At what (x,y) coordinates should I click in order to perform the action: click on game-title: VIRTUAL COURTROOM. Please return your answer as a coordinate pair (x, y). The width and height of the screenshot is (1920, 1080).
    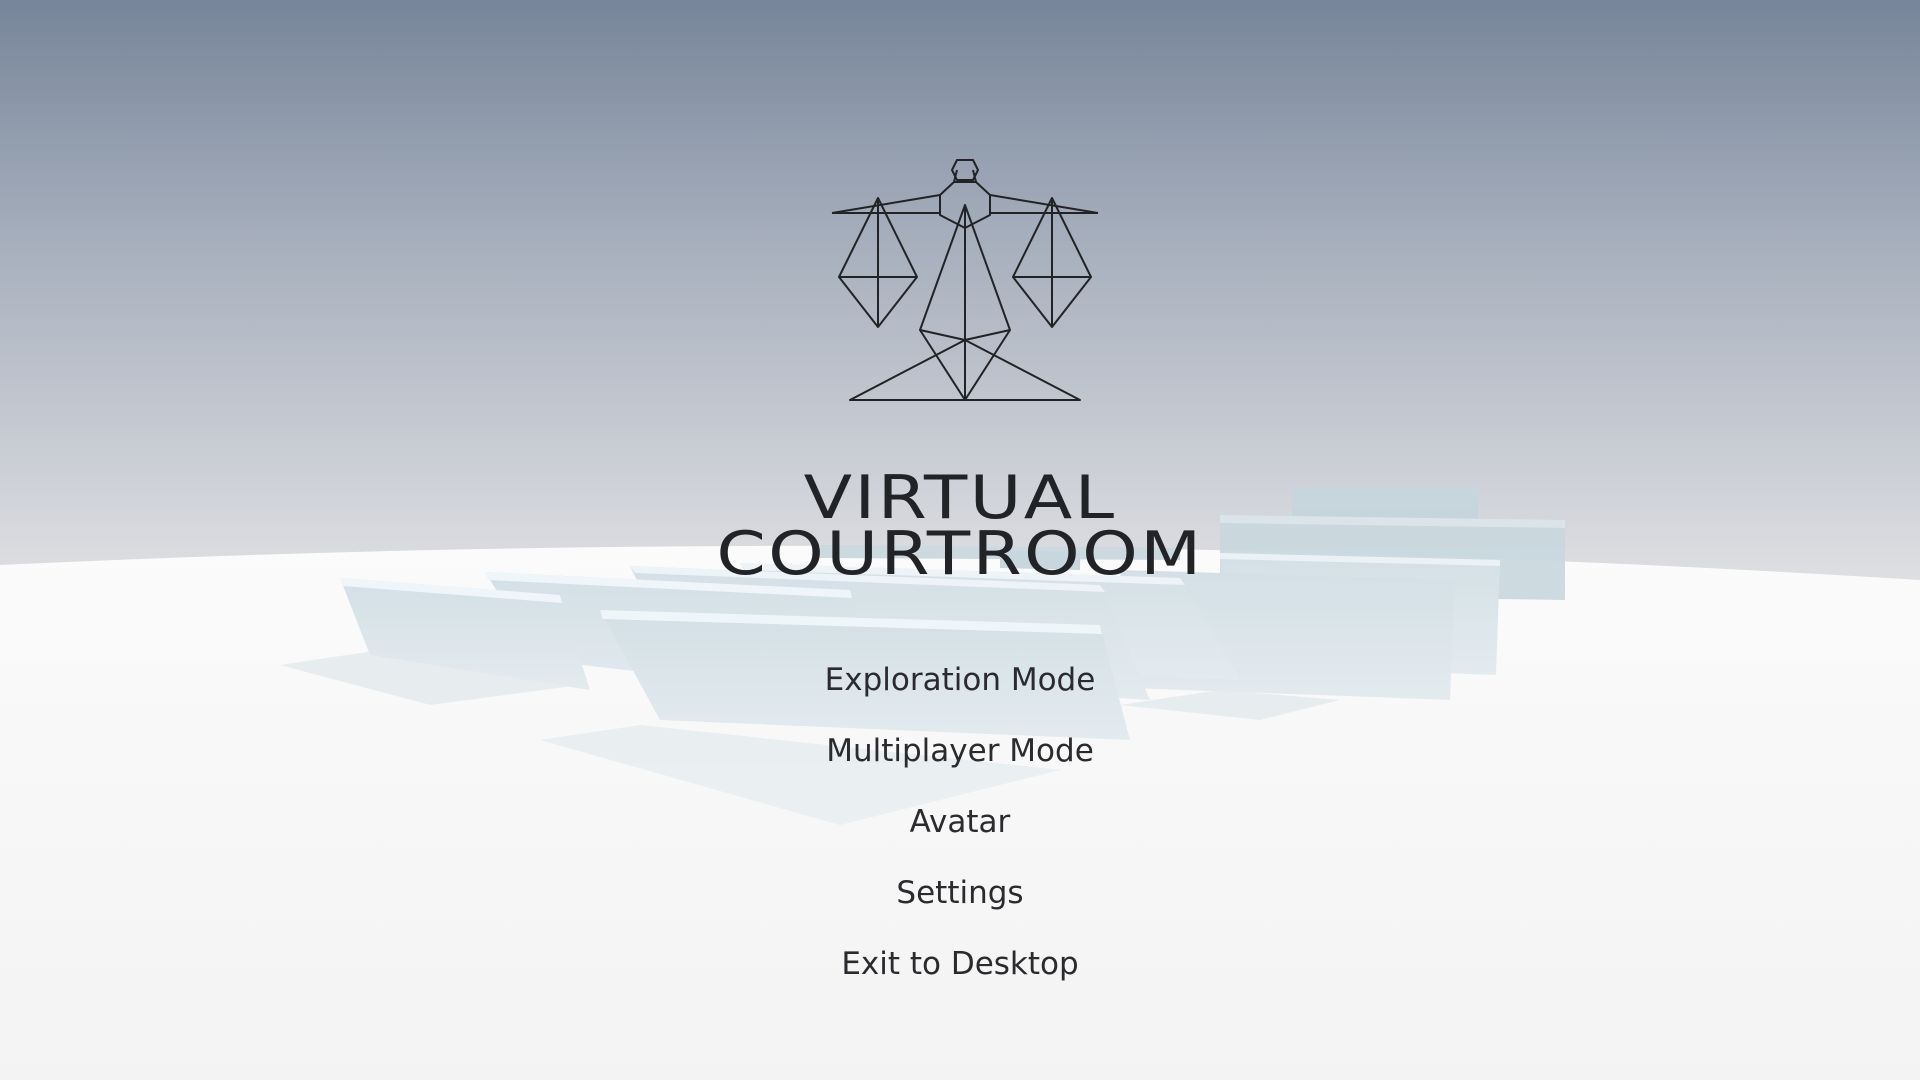
    Looking at the image, I should click on (960, 526).